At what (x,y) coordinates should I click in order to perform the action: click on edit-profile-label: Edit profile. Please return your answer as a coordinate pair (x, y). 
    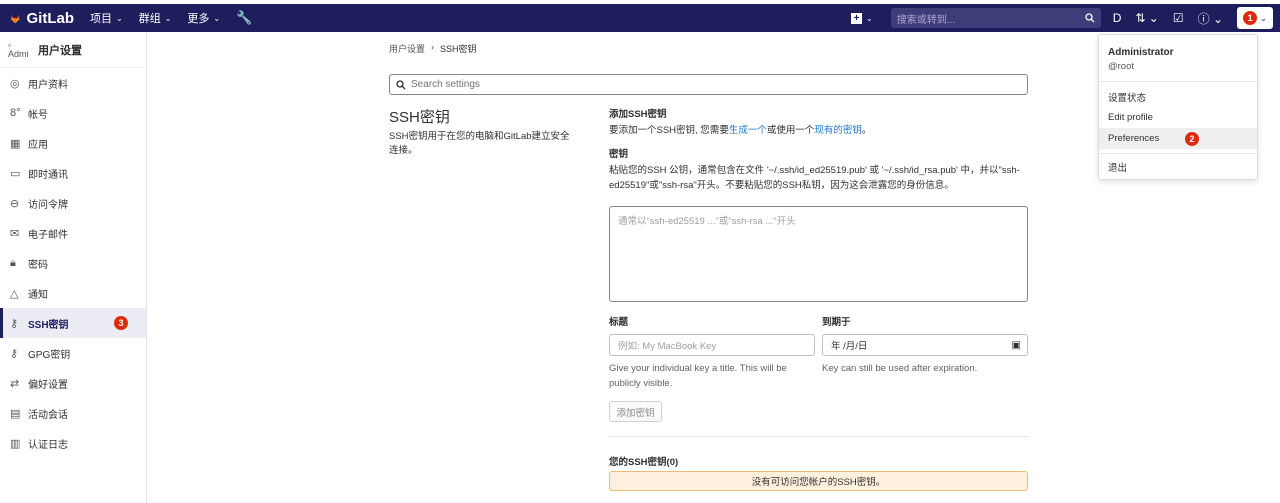
    Looking at the image, I should click on (1130, 117).